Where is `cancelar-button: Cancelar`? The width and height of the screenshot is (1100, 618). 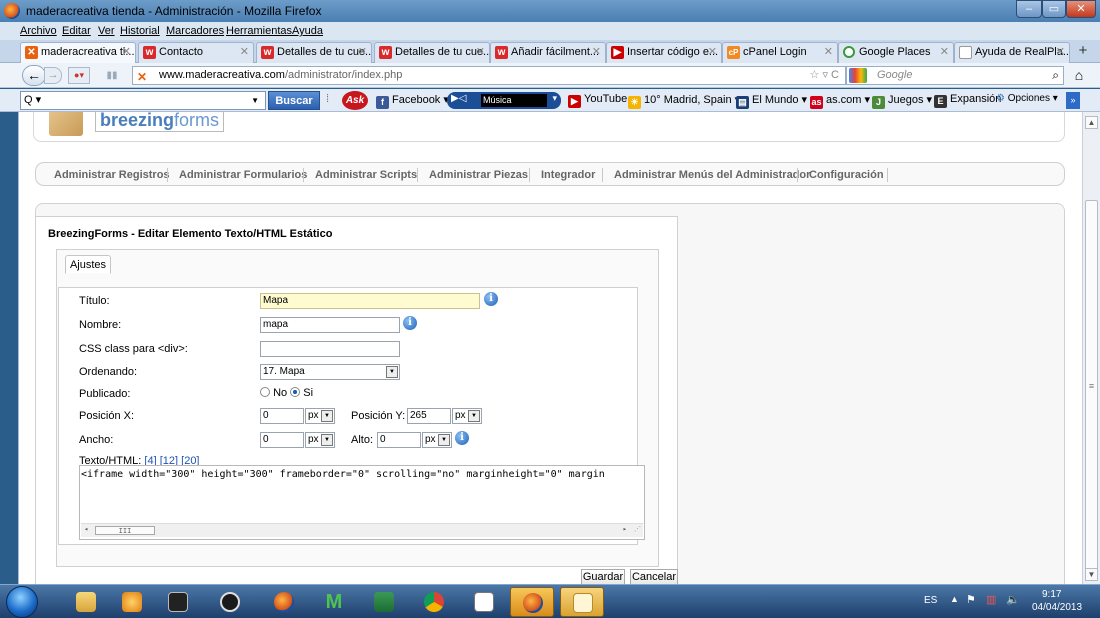
cancelar-button: Cancelar is located at coordinates (654, 576).